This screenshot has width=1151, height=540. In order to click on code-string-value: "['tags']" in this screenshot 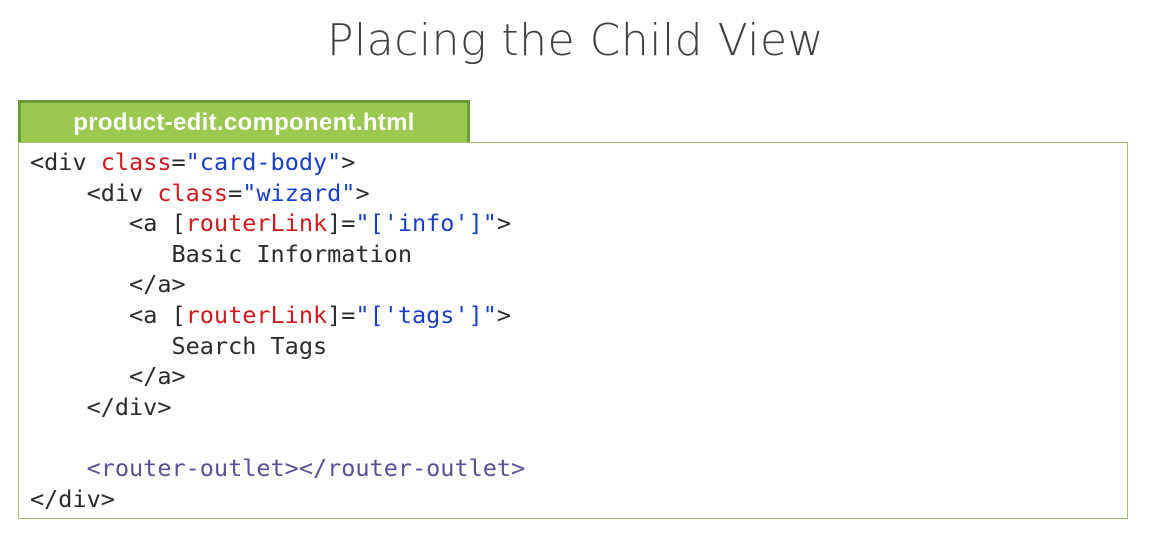, I will do `click(426, 314)`.